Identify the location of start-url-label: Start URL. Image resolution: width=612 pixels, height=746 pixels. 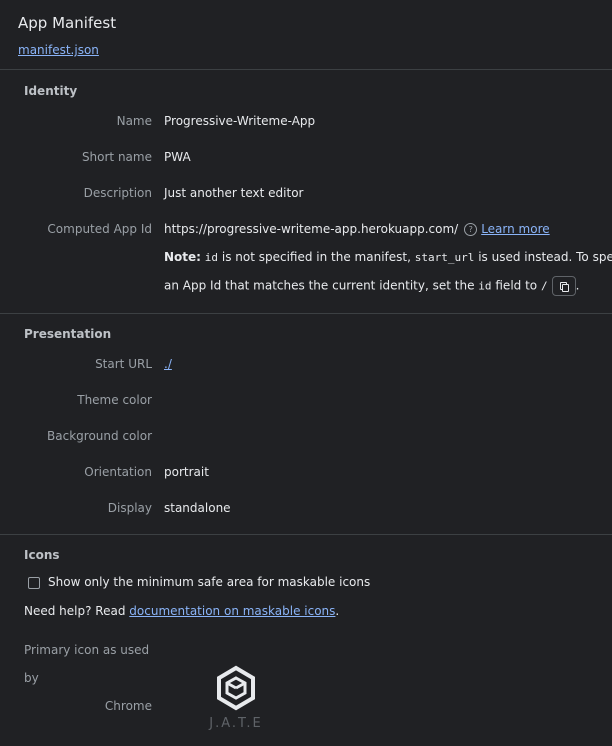
(123, 364).